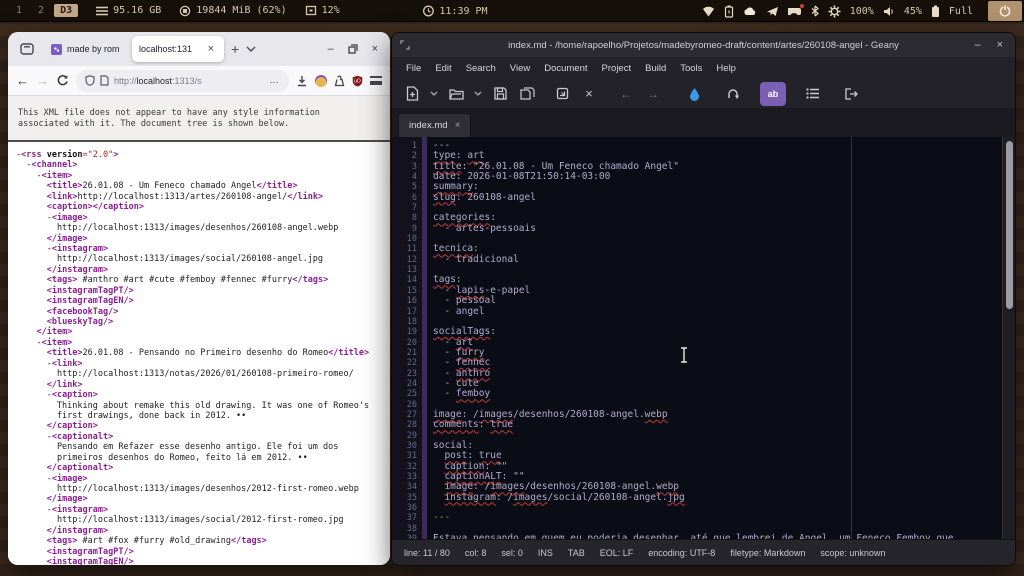  What do you see at coordinates (330, 49) in the screenshot?
I see `browser-minimize-button: –` at bounding box center [330, 49].